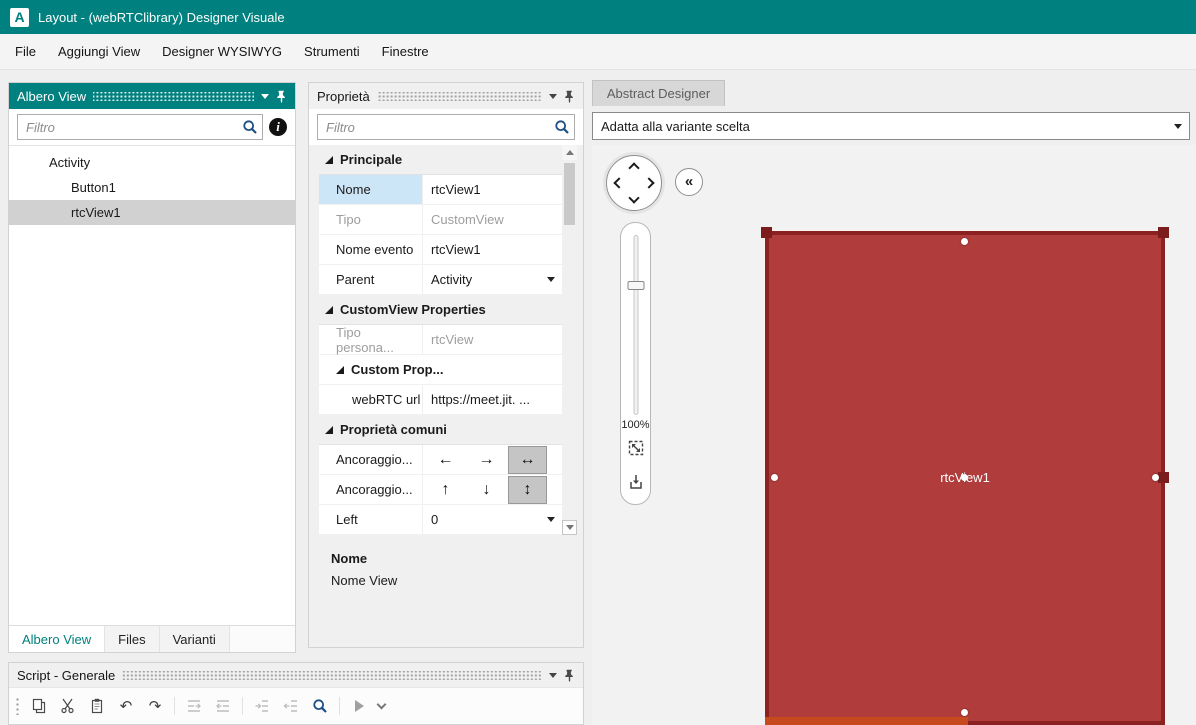 This screenshot has height=725, width=1196. What do you see at coordinates (440, 160) in the screenshot?
I see `section-principale: Principale` at bounding box center [440, 160].